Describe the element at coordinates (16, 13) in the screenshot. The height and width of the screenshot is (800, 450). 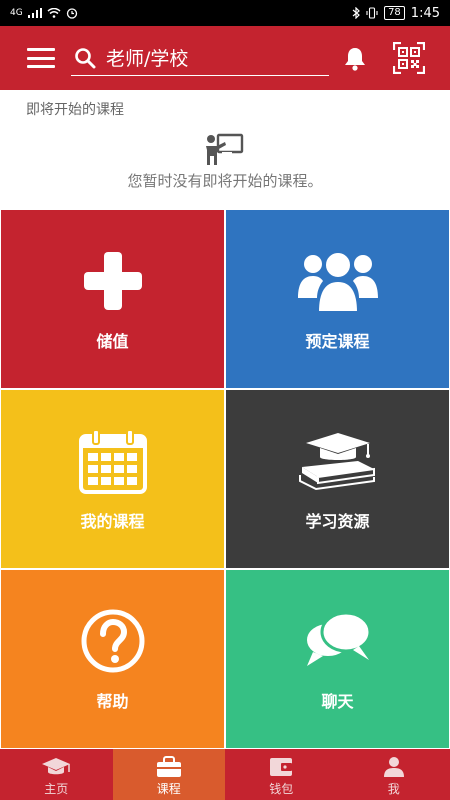
I see `network-indicator: 4G` at that location.